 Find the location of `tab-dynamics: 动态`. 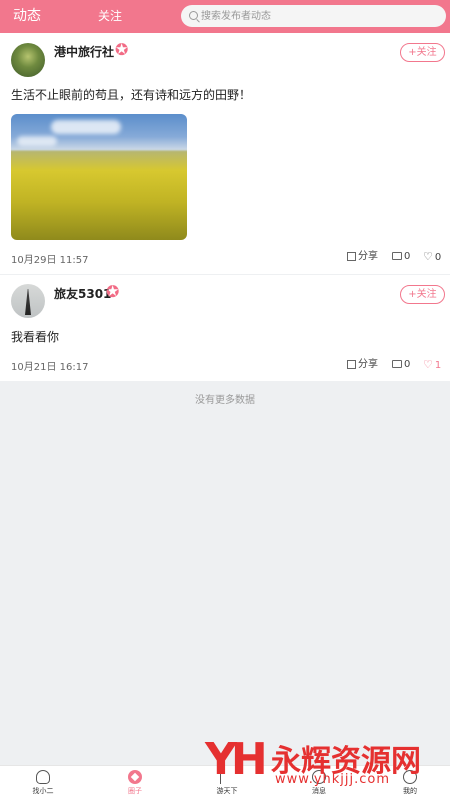

tab-dynamics: 动态 is located at coordinates (27, 16).